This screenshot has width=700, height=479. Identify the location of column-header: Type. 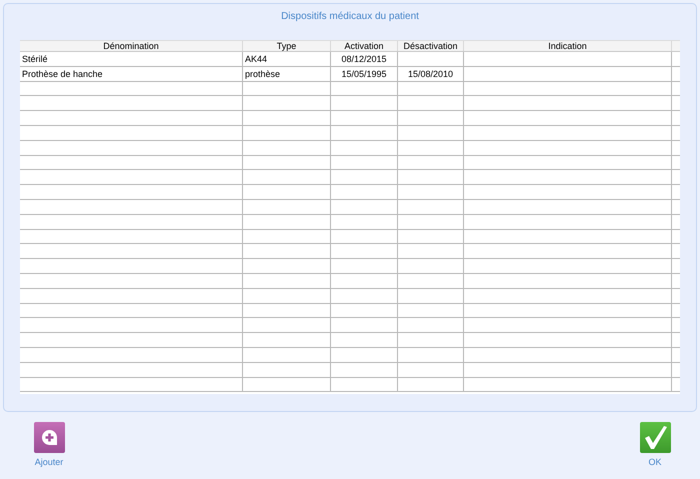
(287, 46).